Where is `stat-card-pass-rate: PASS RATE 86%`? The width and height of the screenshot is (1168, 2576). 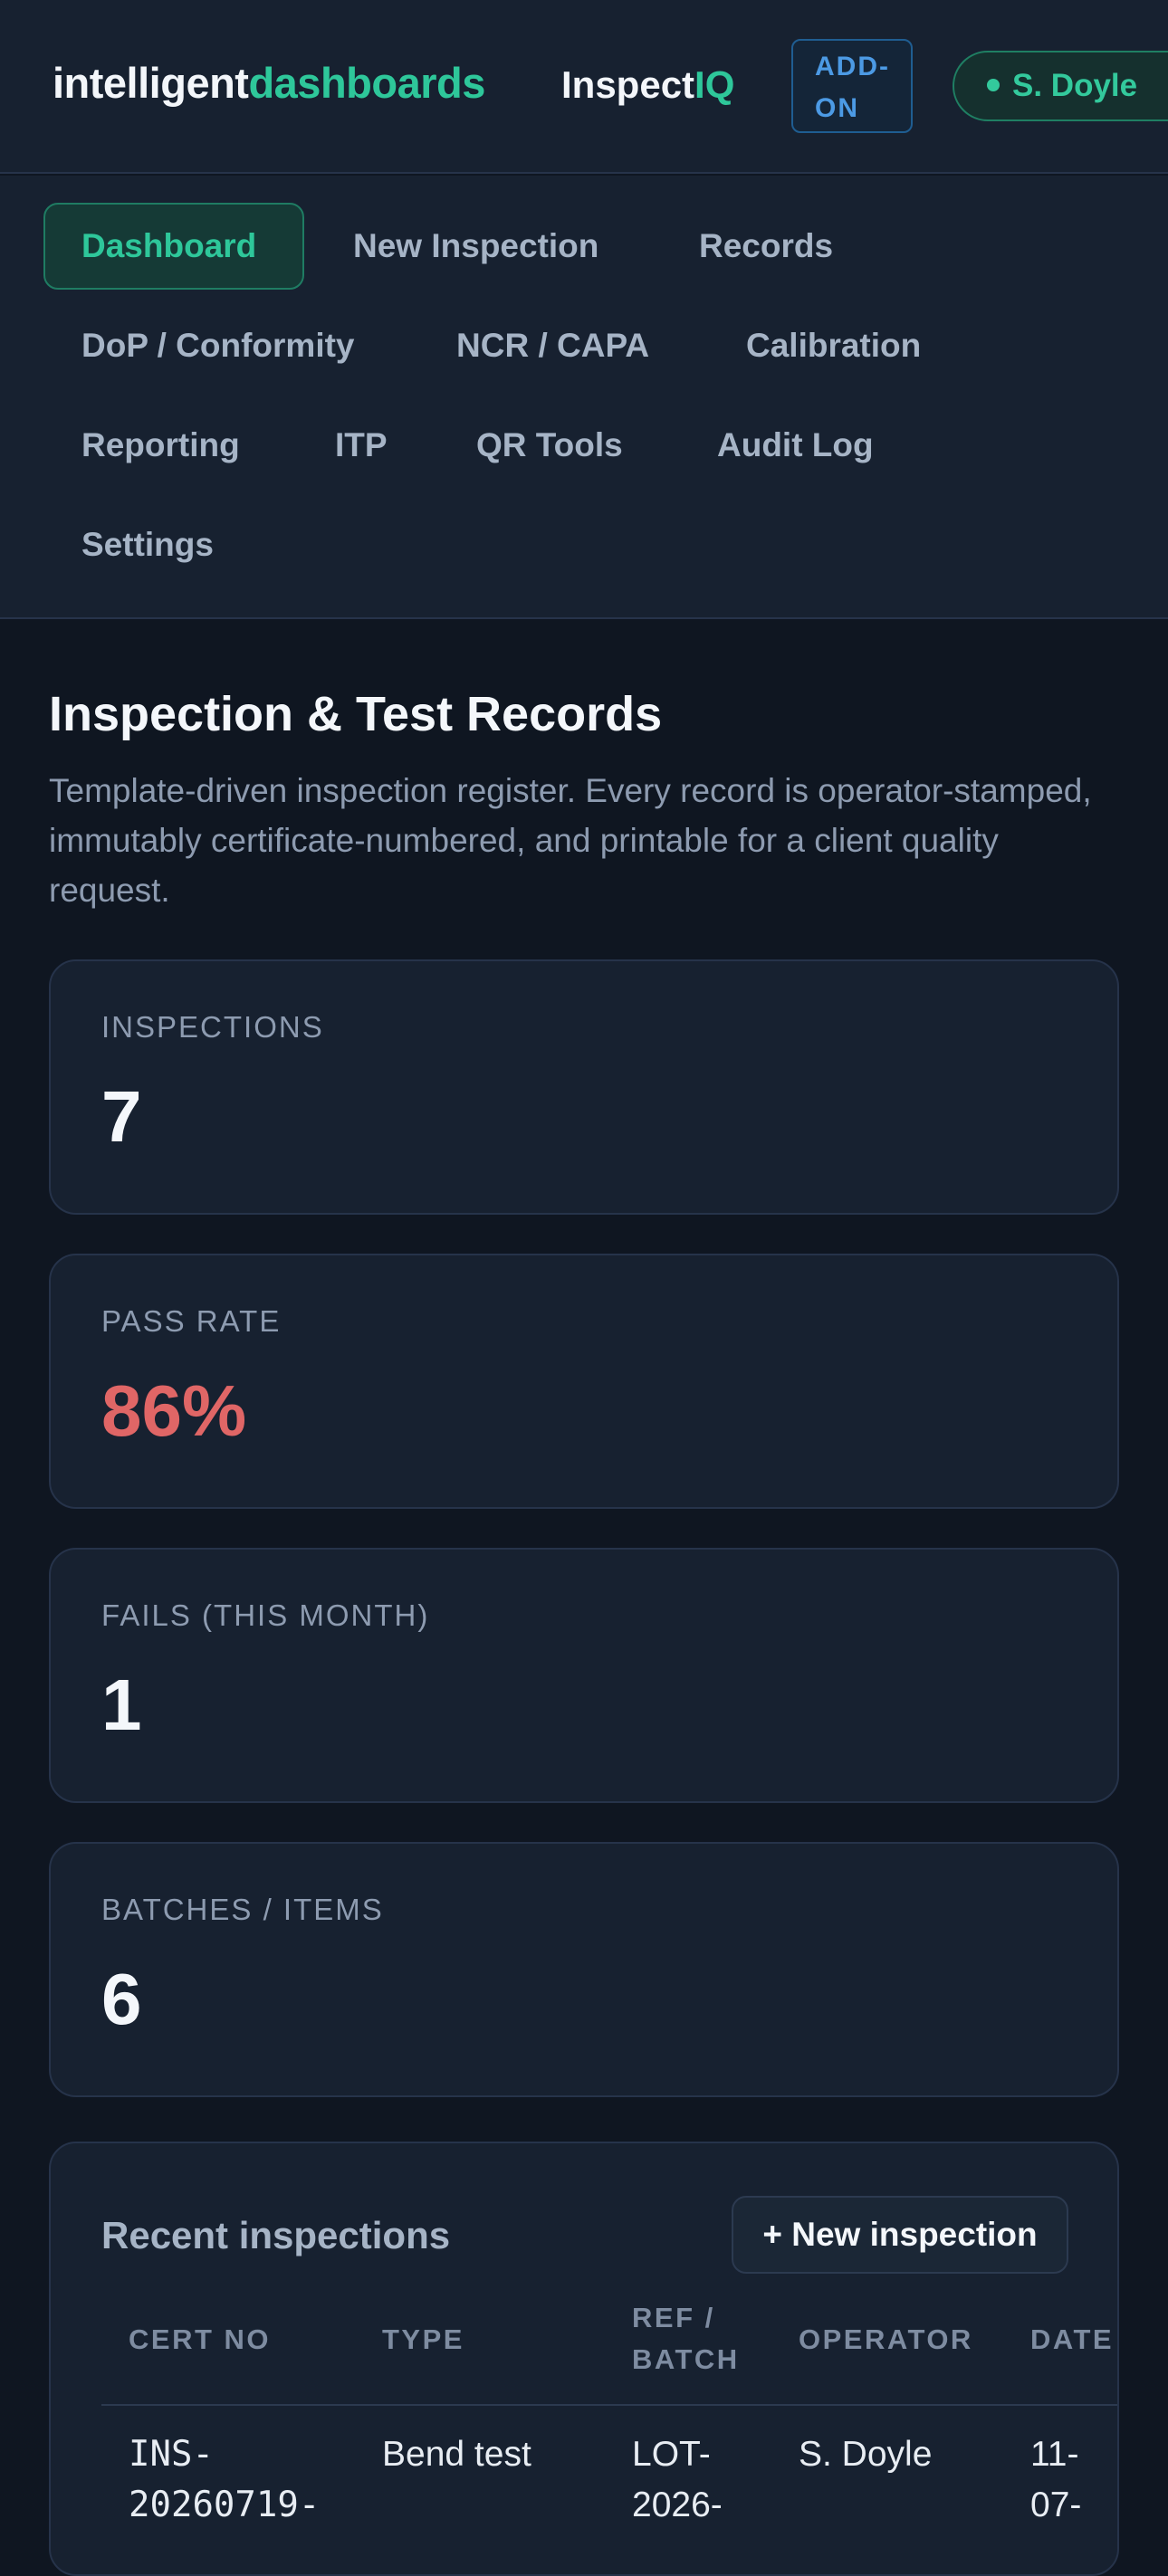 stat-card-pass-rate: PASS RATE 86% is located at coordinates (584, 1381).